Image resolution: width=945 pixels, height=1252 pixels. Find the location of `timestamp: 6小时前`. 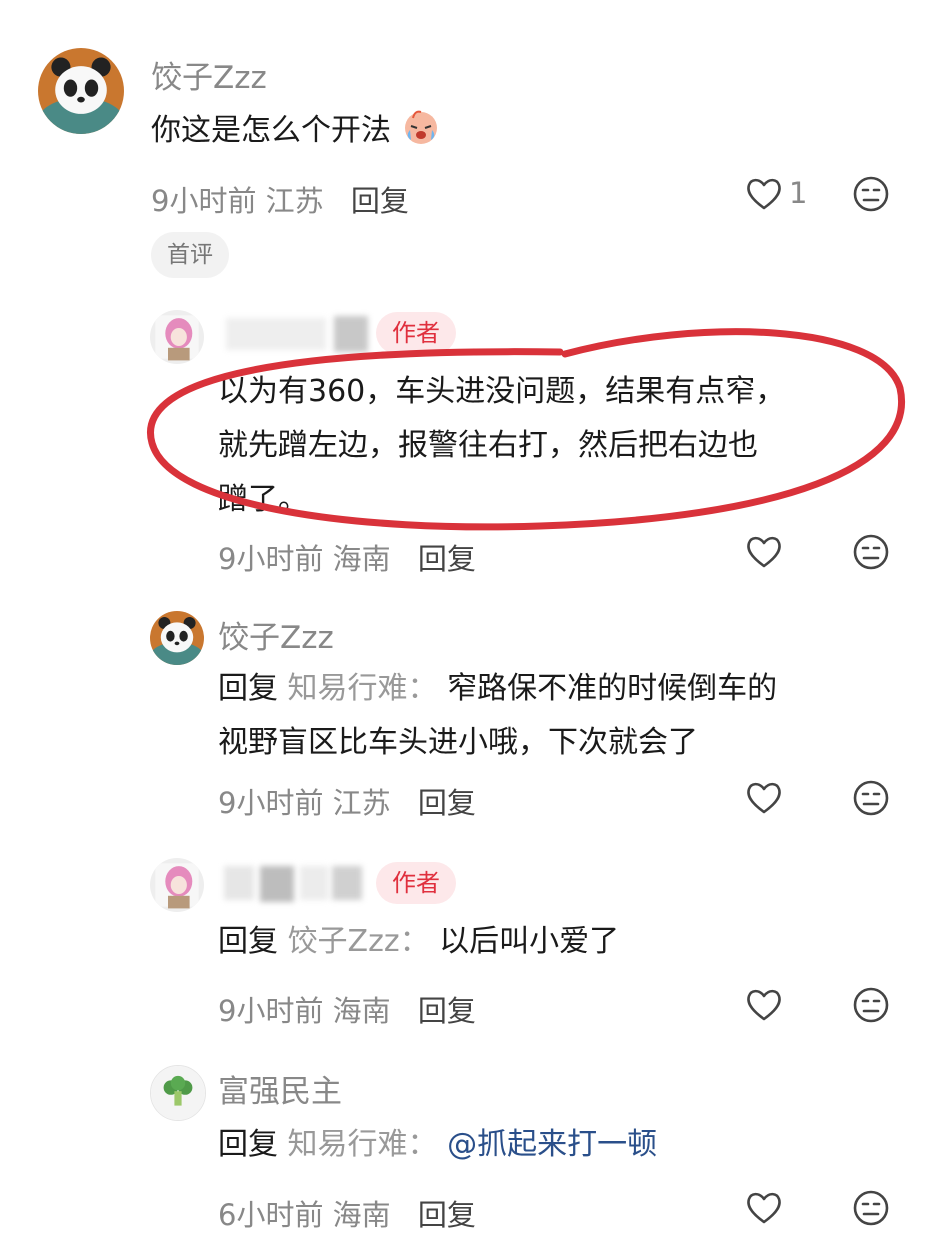

timestamp: 6小时前 is located at coordinates (271, 1215).